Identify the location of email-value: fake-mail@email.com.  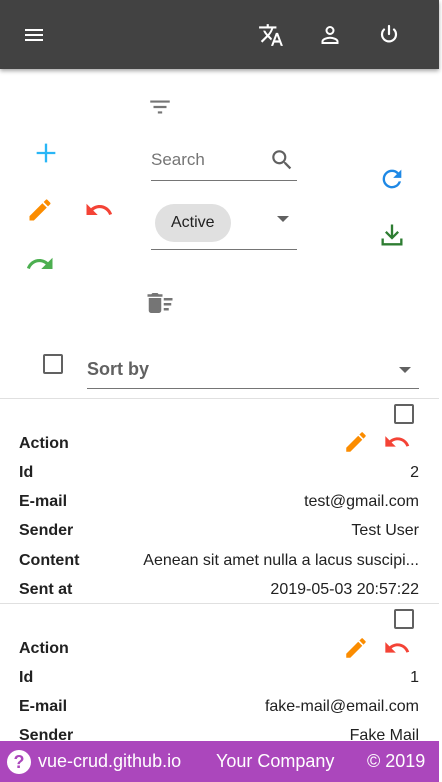
(341, 706).